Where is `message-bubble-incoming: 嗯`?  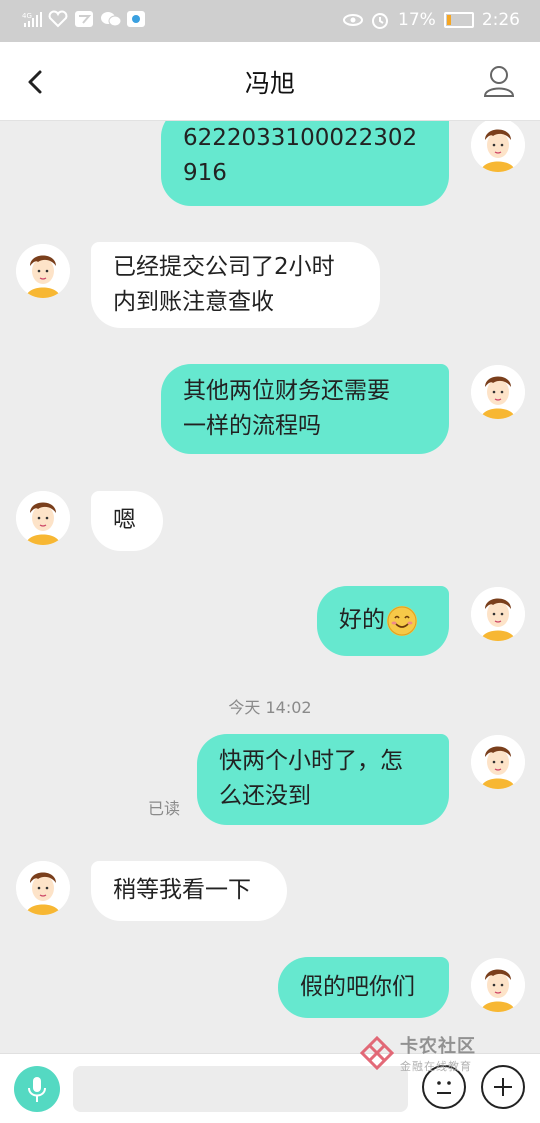 message-bubble-incoming: 嗯 is located at coordinates (127, 521).